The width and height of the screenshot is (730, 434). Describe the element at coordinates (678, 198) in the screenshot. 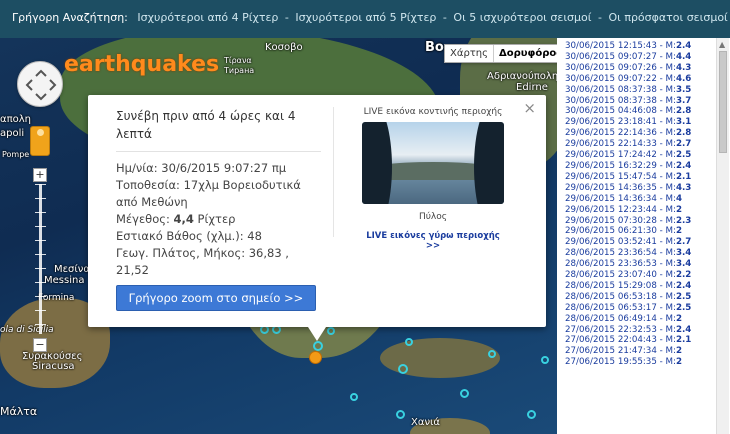

I see `quake-magnitude: 4` at that location.